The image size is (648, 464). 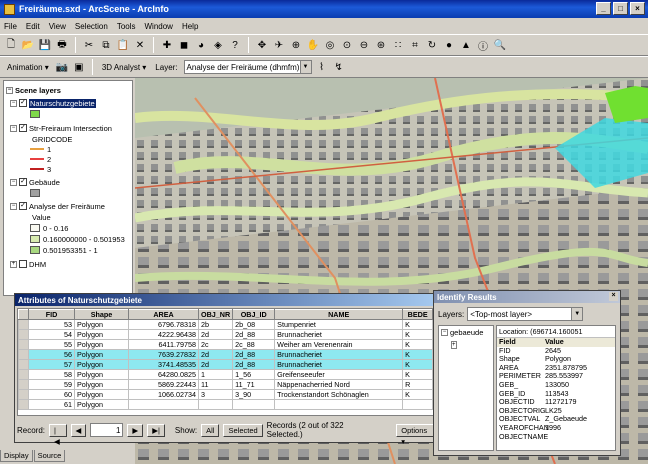 I want to click on pan-icon: ✋, so click(x=313, y=45).